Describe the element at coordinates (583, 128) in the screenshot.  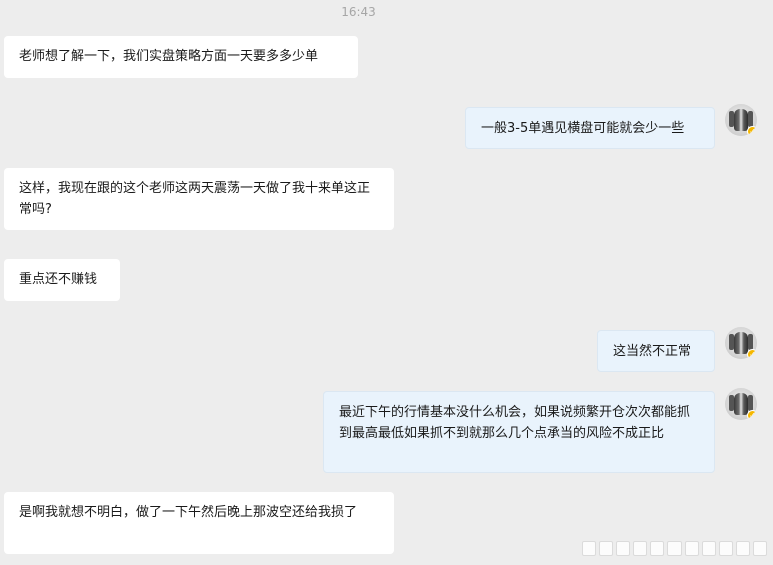
I see `message-text: 一般3-5单遇见横盘可能就会少一些` at that location.